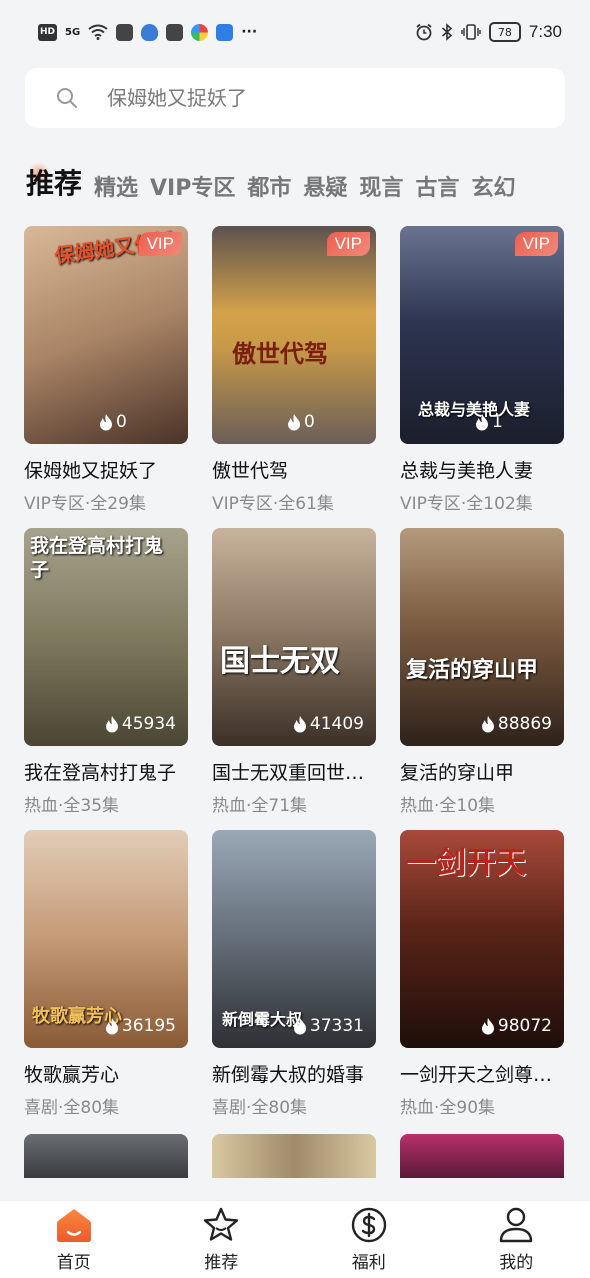  I want to click on drama-card: 保姆她又作妖 VIP 0 保姆她又捉妖了 VIP专区·全29集, so click(106, 370).